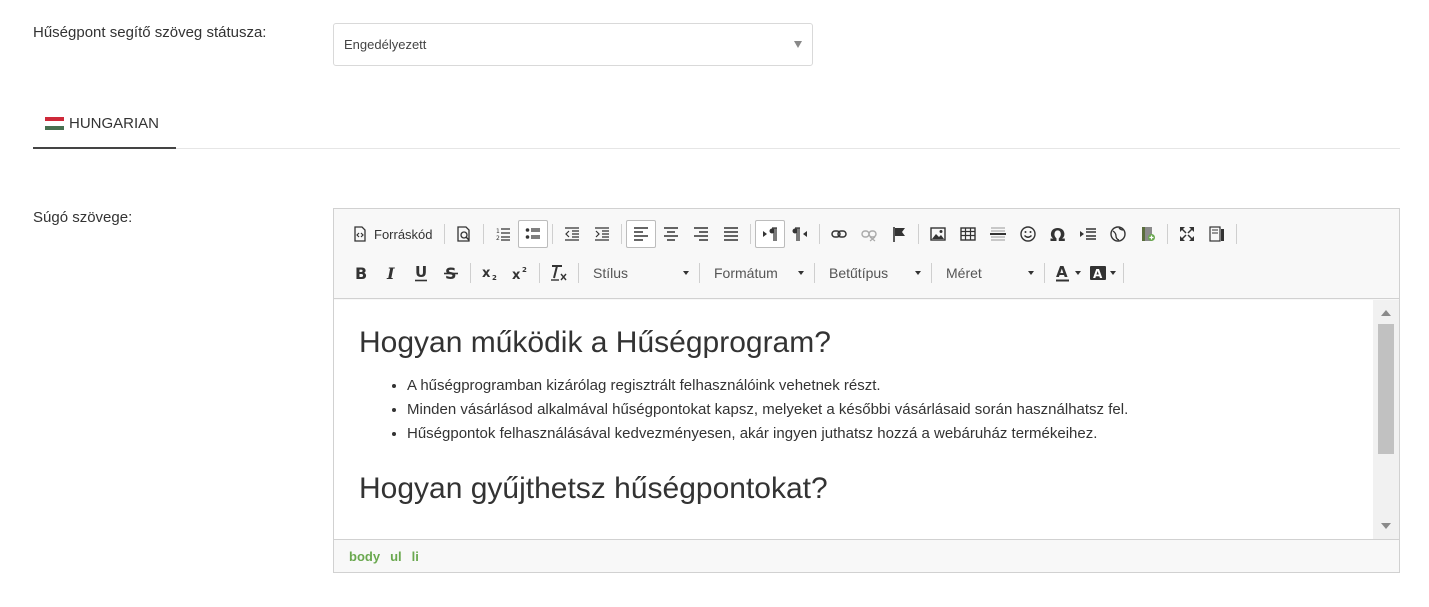  What do you see at coordinates (104, 124) in the screenshot?
I see `tab-hungarian: HUNGARIAN` at bounding box center [104, 124].